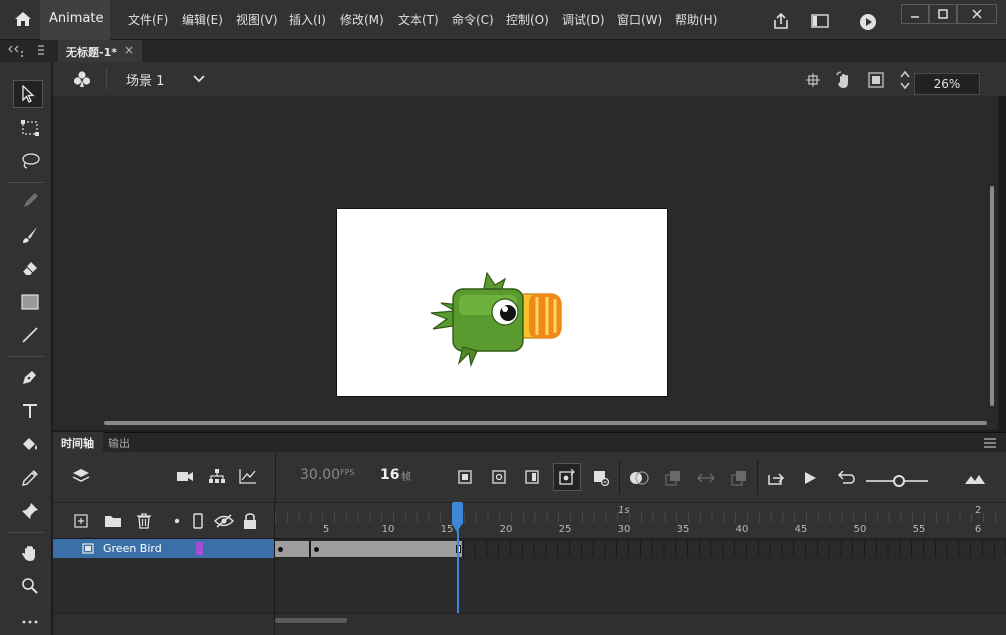 The height and width of the screenshot is (635, 1006). I want to click on scene-divider, so click(106, 79).